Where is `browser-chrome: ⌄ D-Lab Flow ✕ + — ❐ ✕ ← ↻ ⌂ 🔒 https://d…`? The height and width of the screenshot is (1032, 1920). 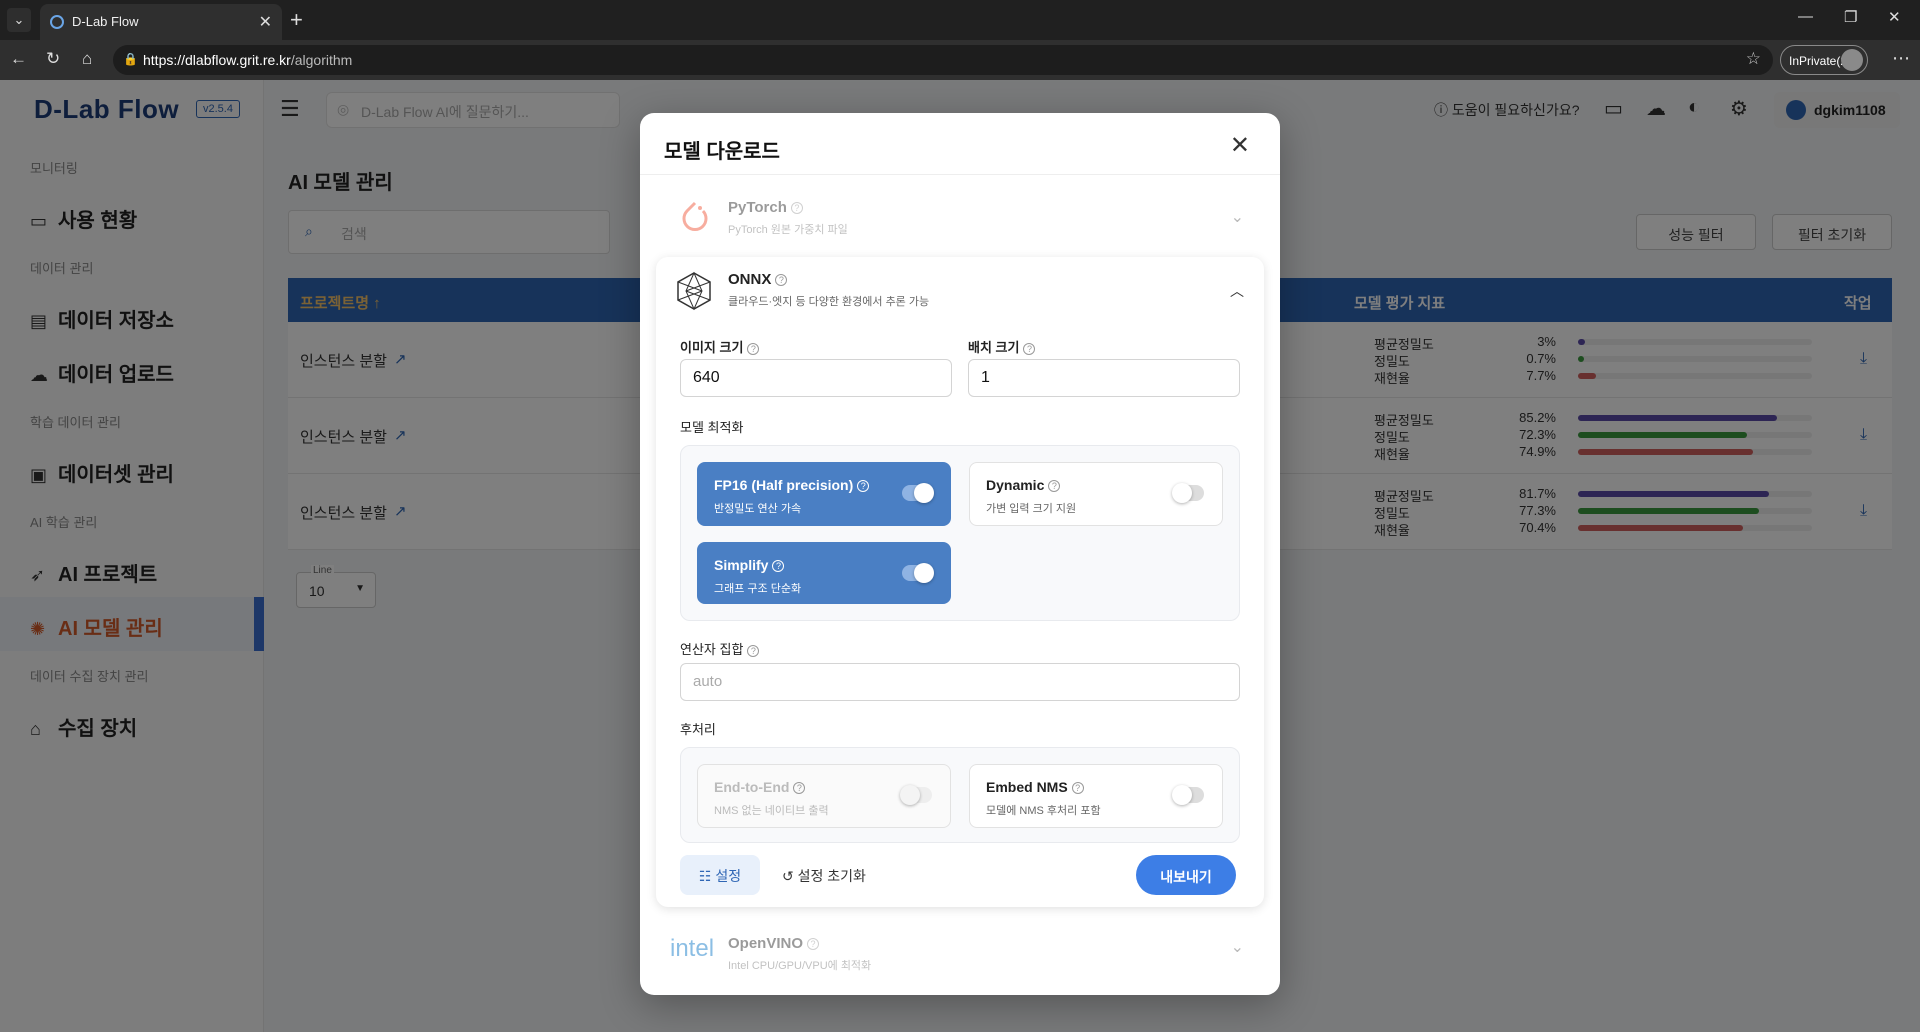 browser-chrome: ⌄ D-Lab Flow ✕ + — ❐ ✕ ← ↻ ⌂ 🔒 https://d… is located at coordinates (960, 40).